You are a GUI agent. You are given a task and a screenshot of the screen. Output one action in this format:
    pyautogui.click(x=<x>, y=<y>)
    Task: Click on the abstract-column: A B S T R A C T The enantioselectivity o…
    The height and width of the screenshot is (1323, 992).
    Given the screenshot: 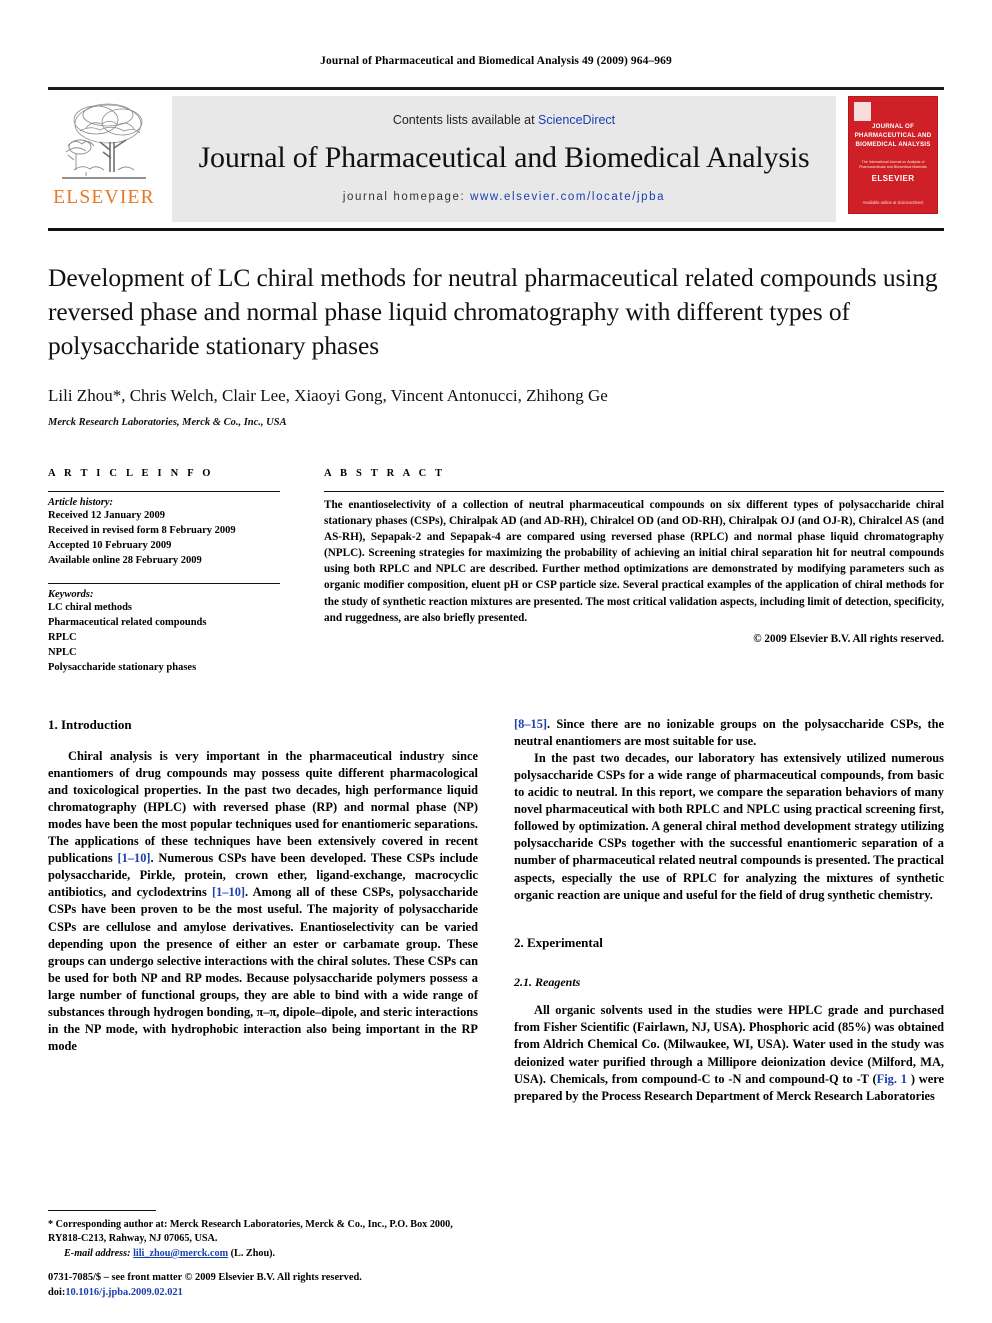 What is the action you would take?
    pyautogui.click(x=620, y=571)
    